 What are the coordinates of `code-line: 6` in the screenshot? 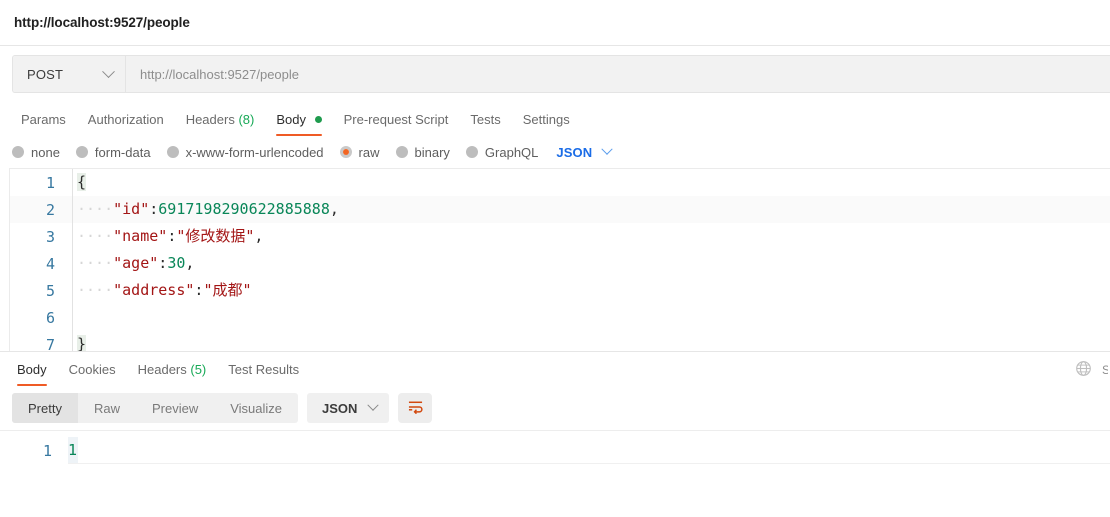 It's located at (560, 317).